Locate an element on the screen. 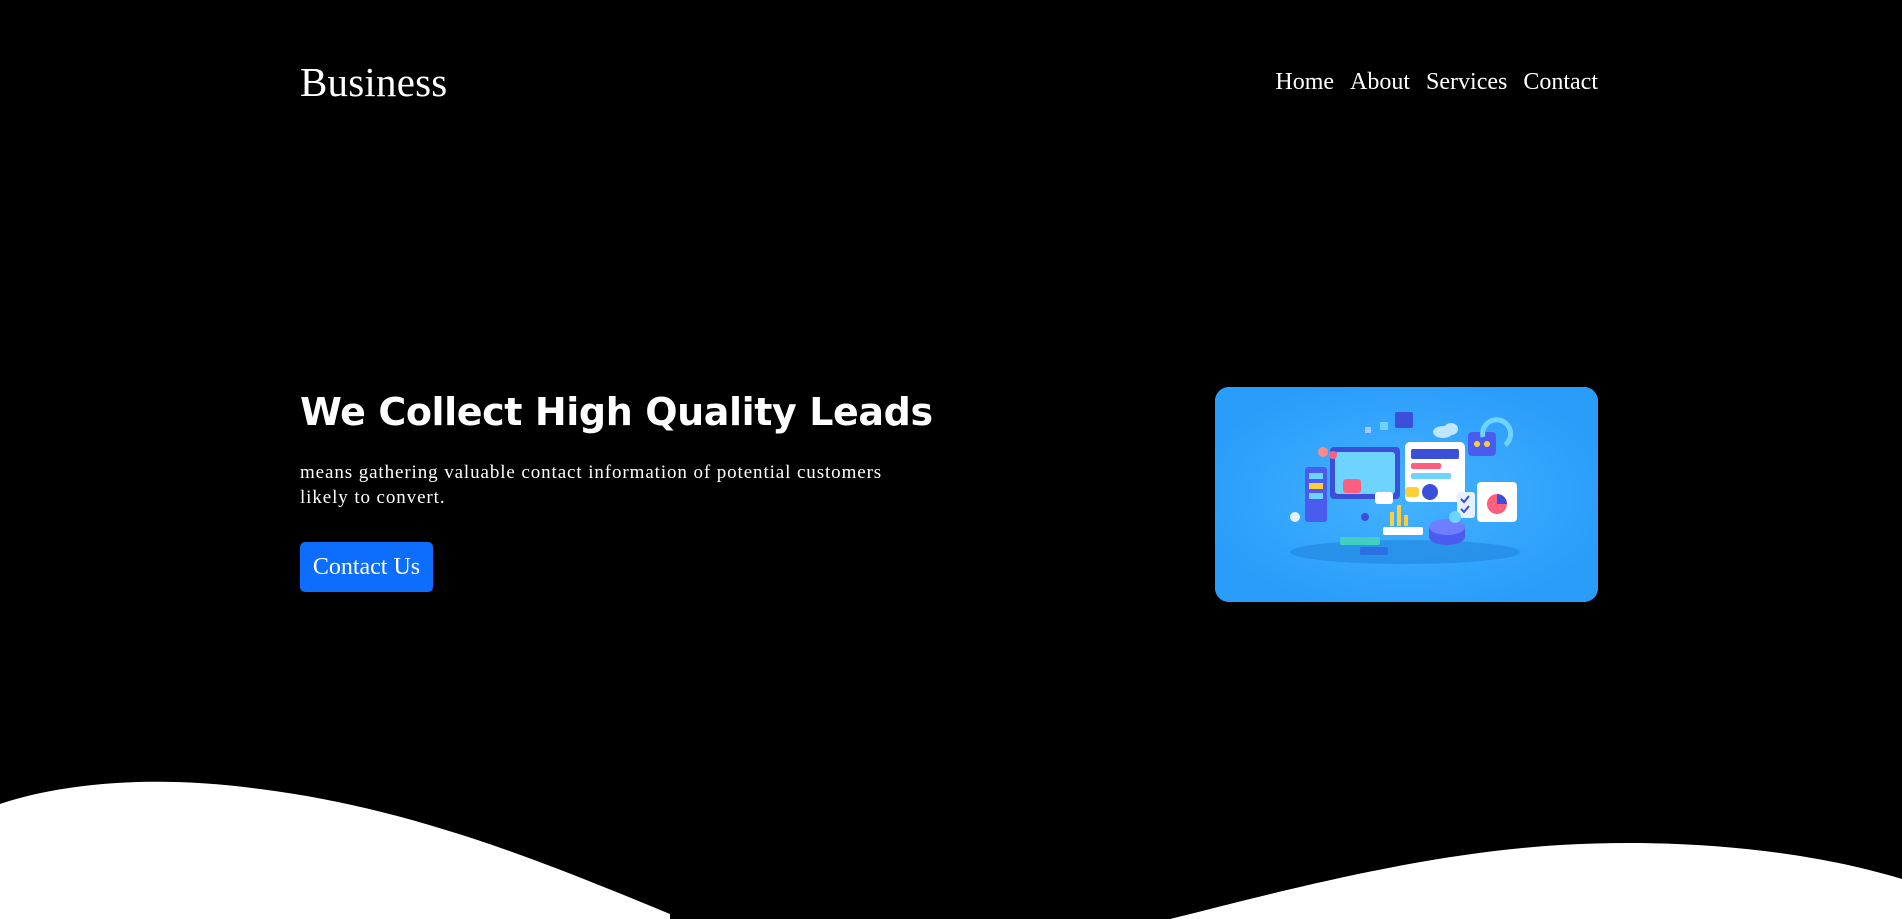 The height and width of the screenshot is (919, 1902). nav-link-contact: Contact is located at coordinates (1560, 82).